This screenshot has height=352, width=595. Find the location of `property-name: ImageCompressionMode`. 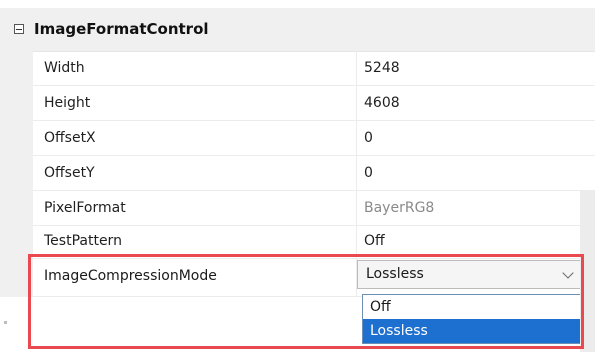

property-name: ImageCompressionMode is located at coordinates (130, 276).